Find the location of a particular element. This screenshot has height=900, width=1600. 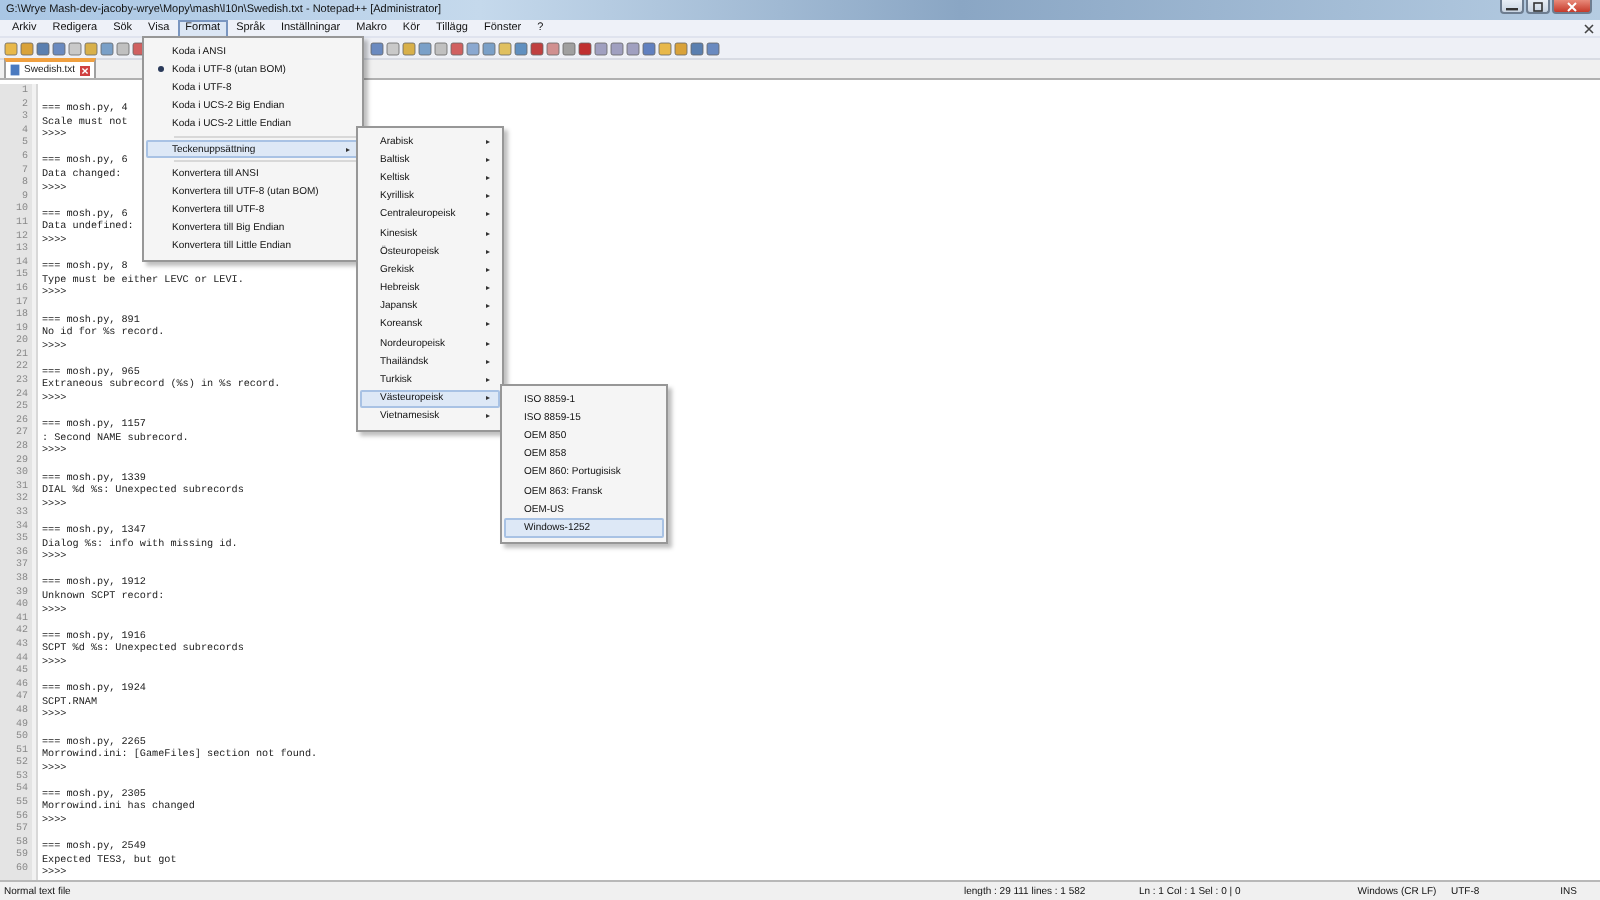

maximize-icon is located at coordinates (1538, 6).